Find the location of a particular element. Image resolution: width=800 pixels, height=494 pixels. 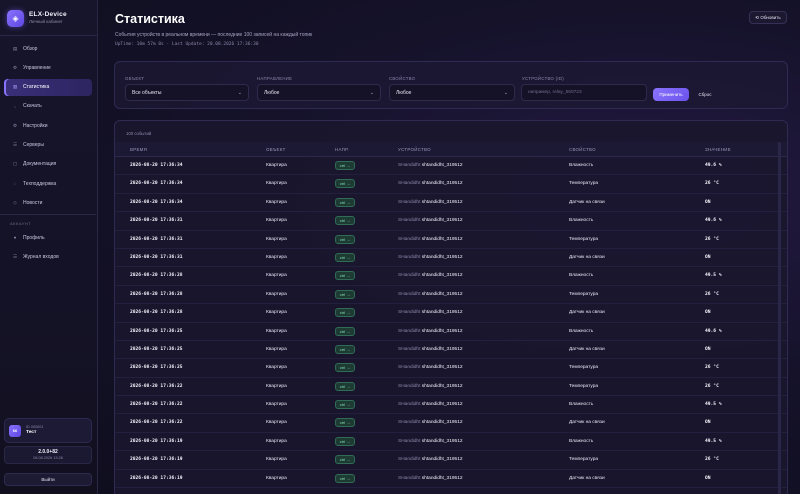

sidebar-item: ⚙ Настройки is located at coordinates (48, 125).